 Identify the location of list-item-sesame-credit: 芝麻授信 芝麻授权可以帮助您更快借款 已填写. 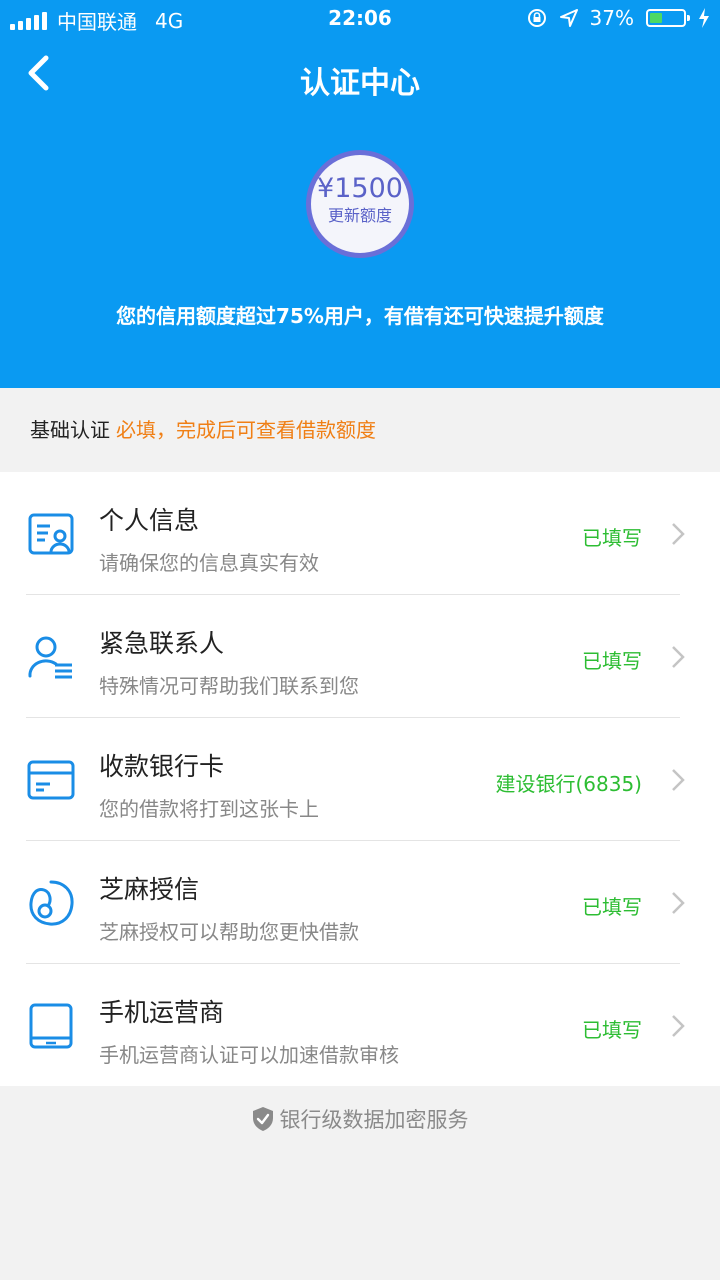
(360, 902).